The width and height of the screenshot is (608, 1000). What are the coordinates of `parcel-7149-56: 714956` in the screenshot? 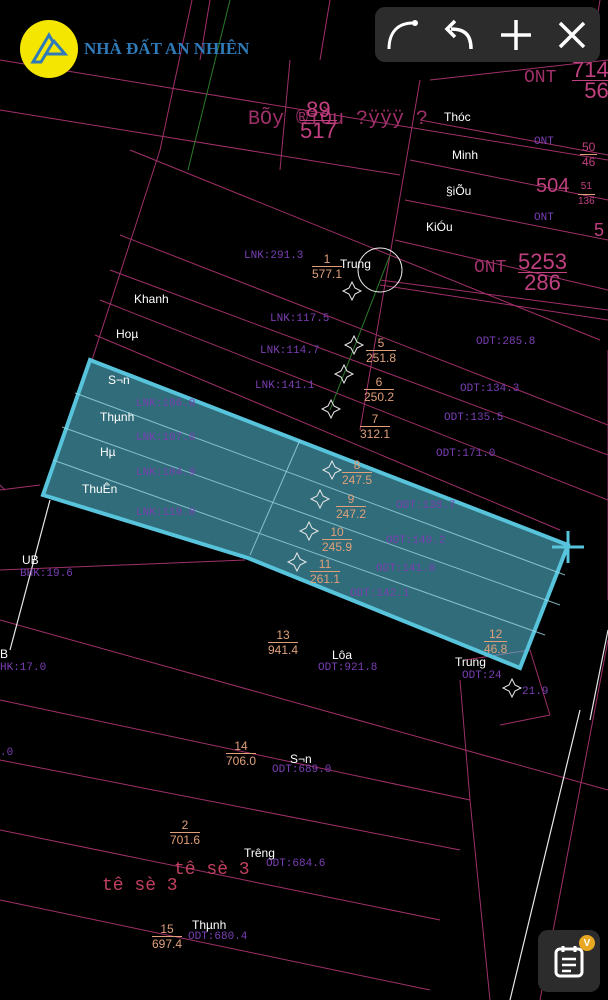 It's located at (590, 80).